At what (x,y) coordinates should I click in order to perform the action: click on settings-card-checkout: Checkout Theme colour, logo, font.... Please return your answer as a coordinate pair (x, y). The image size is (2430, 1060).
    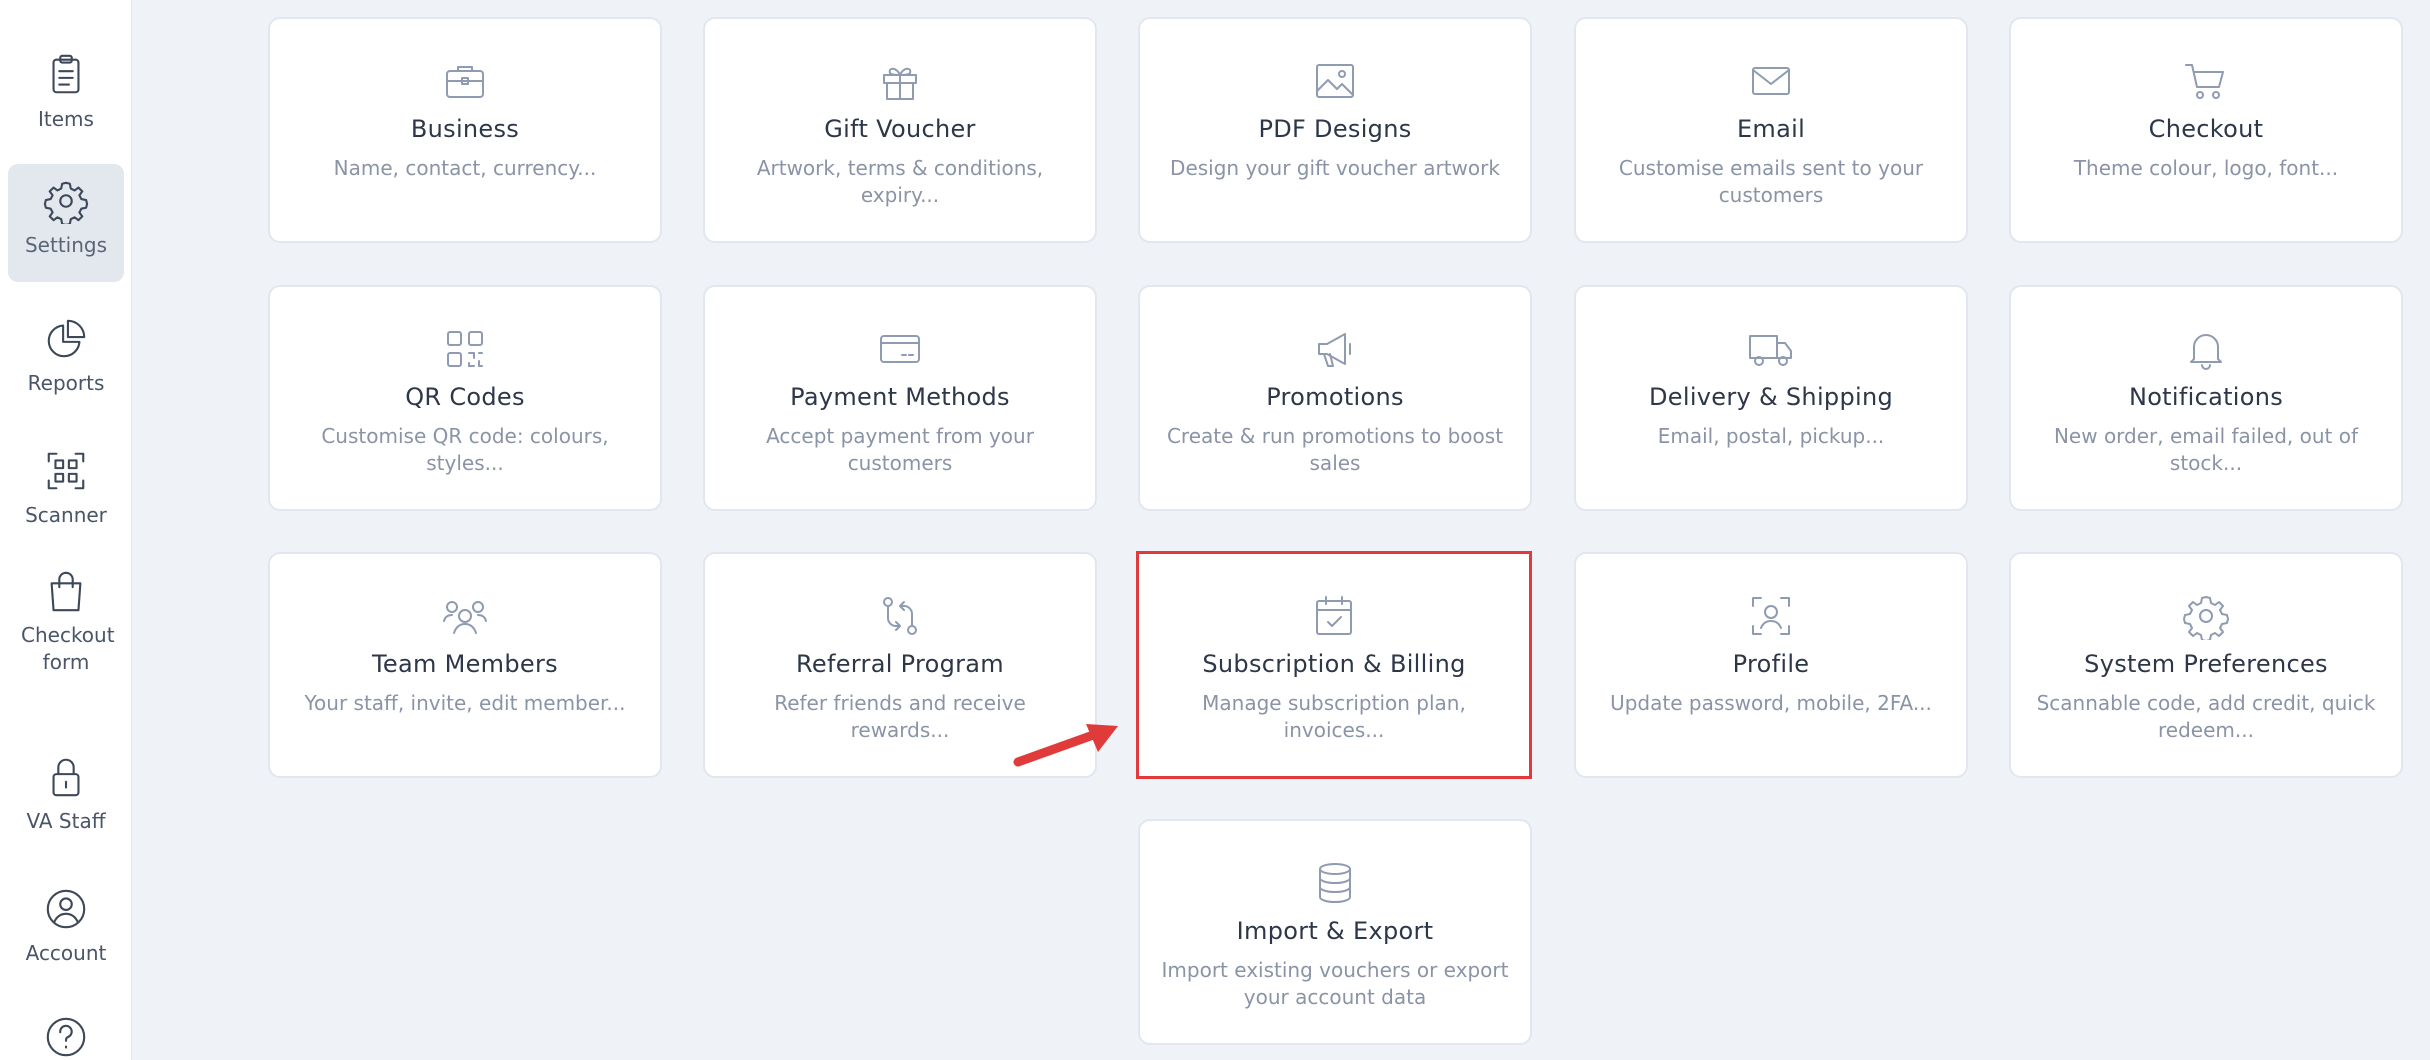
    Looking at the image, I should click on (2206, 130).